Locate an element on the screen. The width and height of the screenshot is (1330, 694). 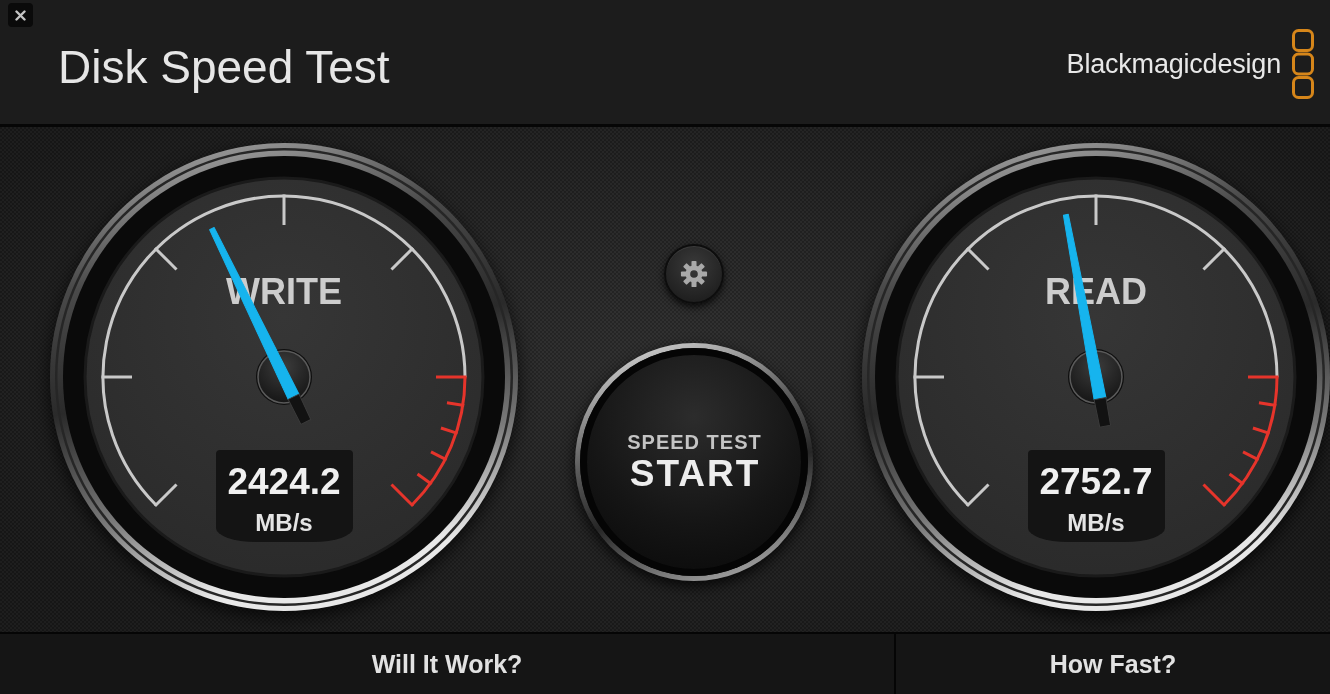
gear-icon is located at coordinates (694, 274).